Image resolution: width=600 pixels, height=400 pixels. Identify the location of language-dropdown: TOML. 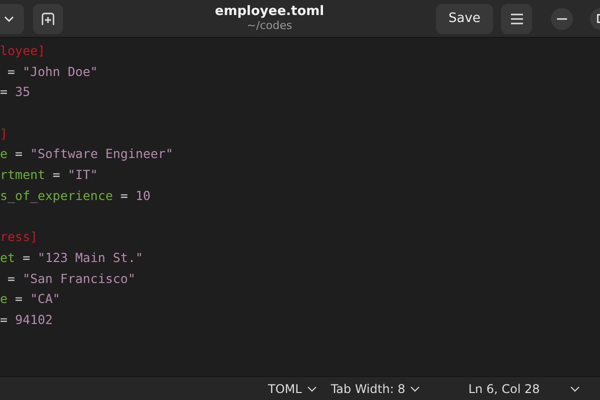
(292, 389).